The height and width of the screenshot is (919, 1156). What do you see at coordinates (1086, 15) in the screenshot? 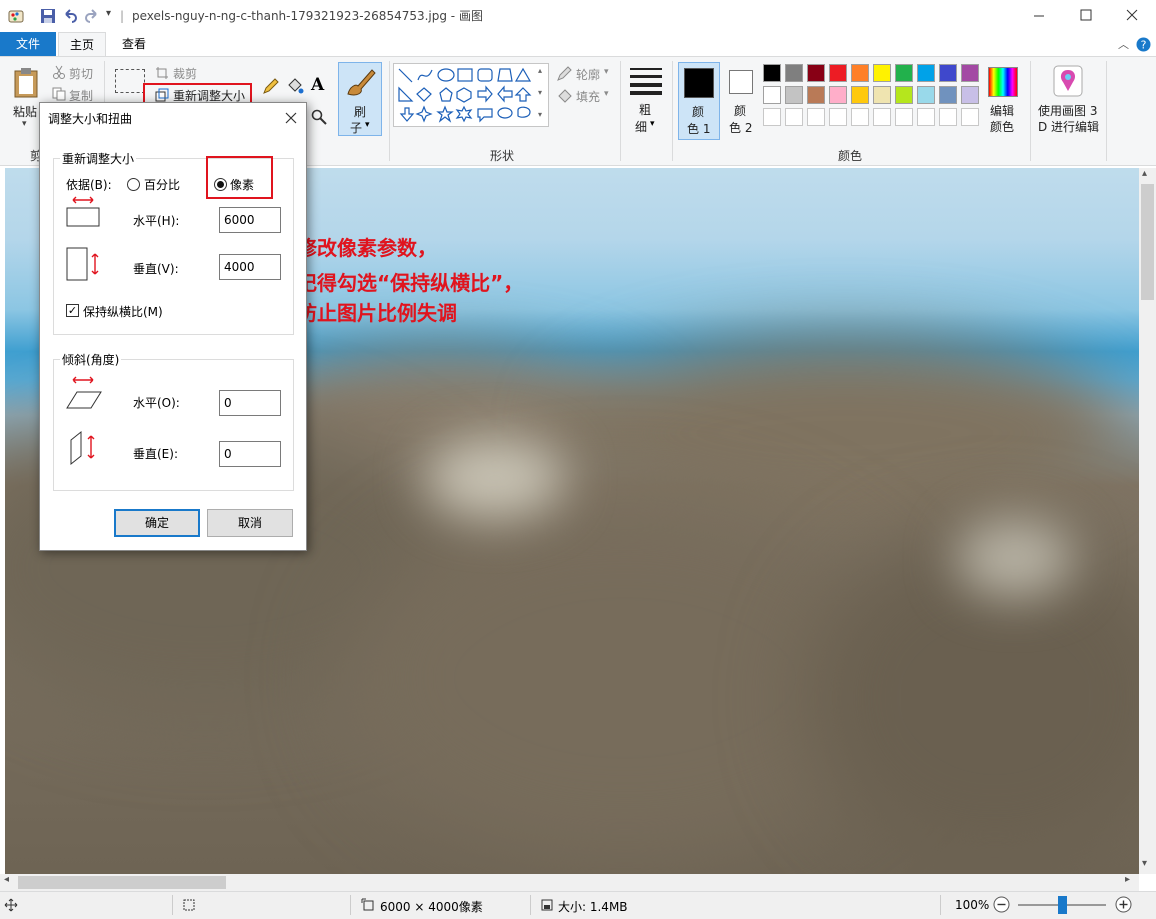
I see `maximize-icon` at bounding box center [1086, 15].